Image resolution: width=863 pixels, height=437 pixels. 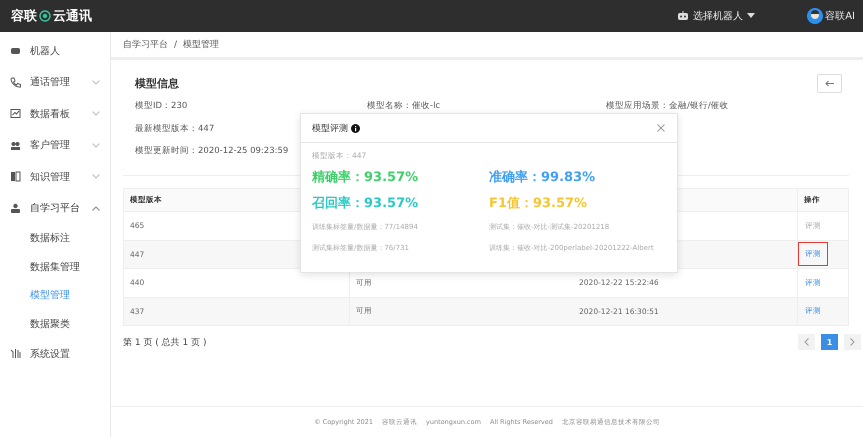 What do you see at coordinates (165, 342) in the screenshot?
I see `page-summary: 第 1 页 ( 总共 1 页 )` at bounding box center [165, 342].